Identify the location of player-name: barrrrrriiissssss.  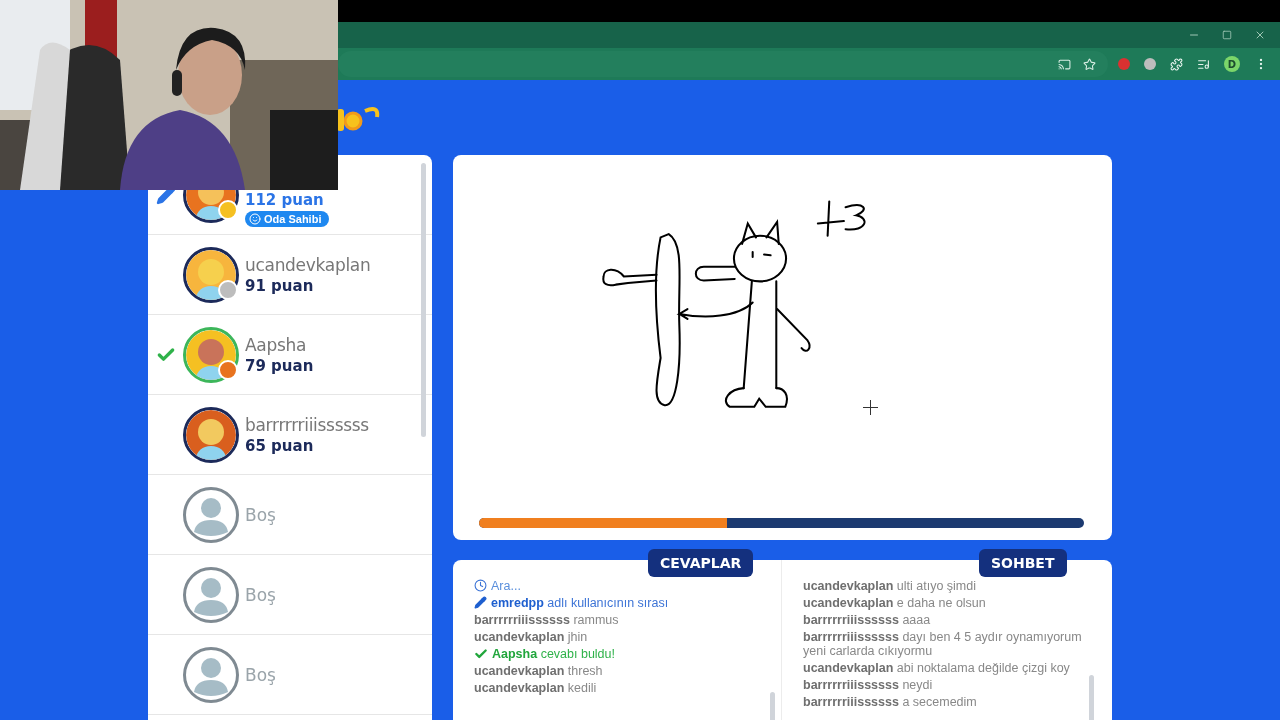
(307, 424).